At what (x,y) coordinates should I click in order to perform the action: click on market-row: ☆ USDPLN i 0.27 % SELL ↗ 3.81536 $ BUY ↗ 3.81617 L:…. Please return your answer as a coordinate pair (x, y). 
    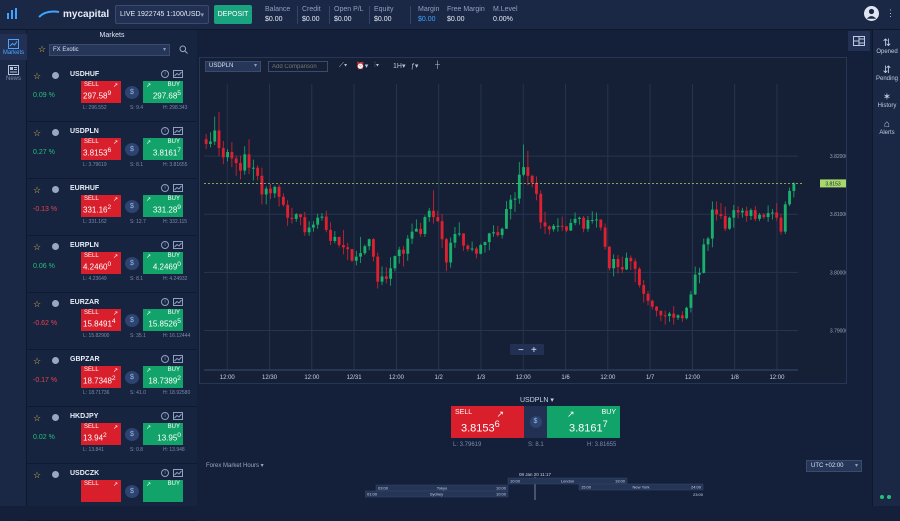
    Looking at the image, I should click on (112, 150).